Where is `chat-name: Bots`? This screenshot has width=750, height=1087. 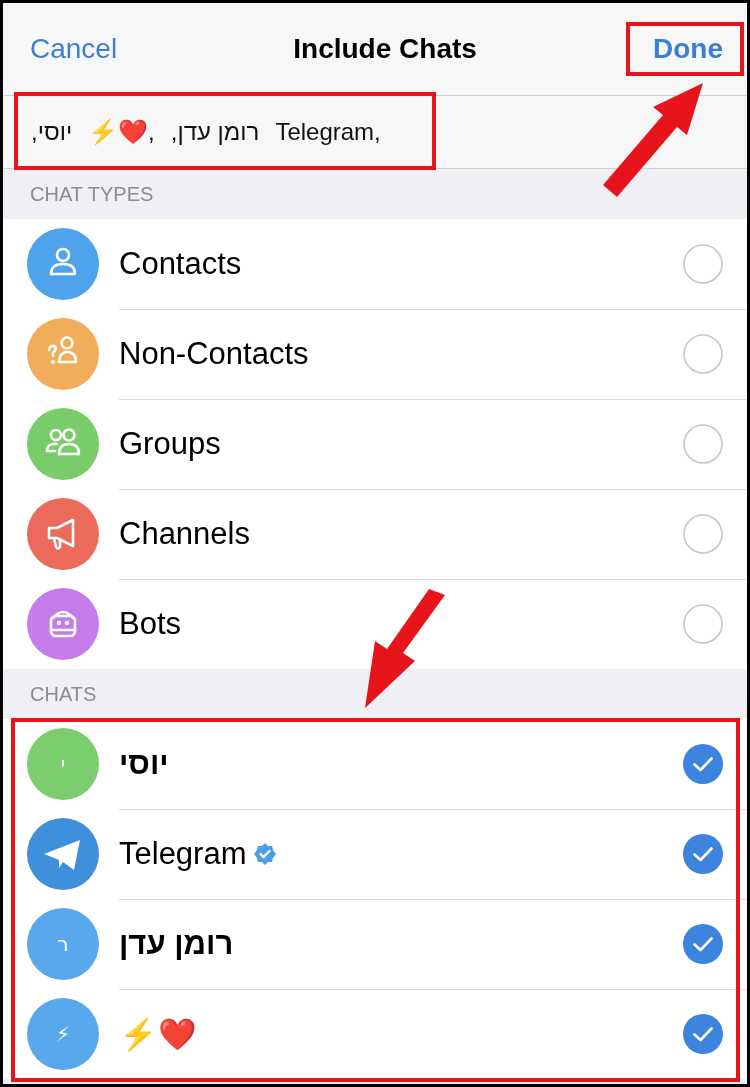
chat-name: Bots is located at coordinates (150, 624).